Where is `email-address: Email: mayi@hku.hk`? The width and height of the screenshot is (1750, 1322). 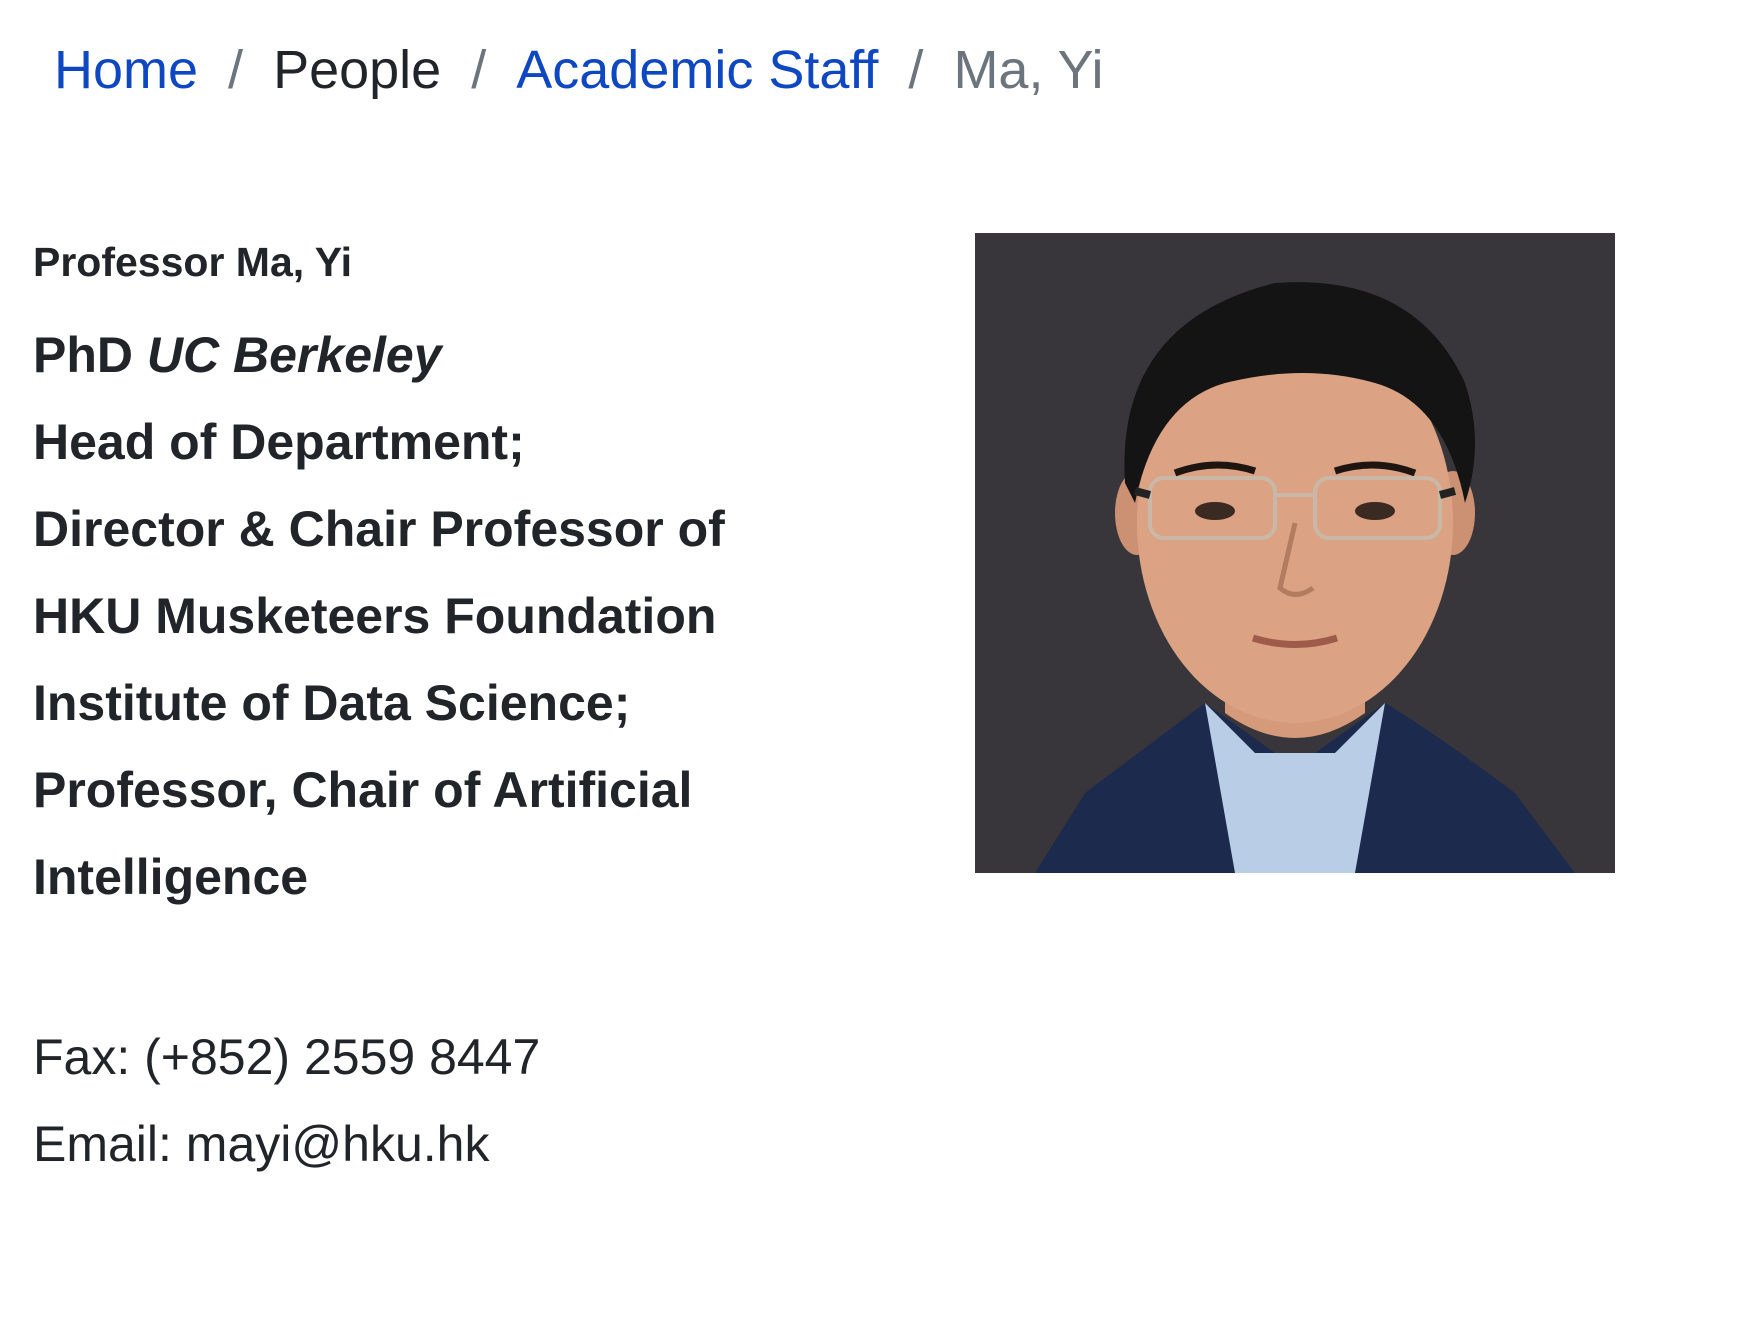
email-address: Email: mayi@hku.hk is located at coordinates (286, 1144).